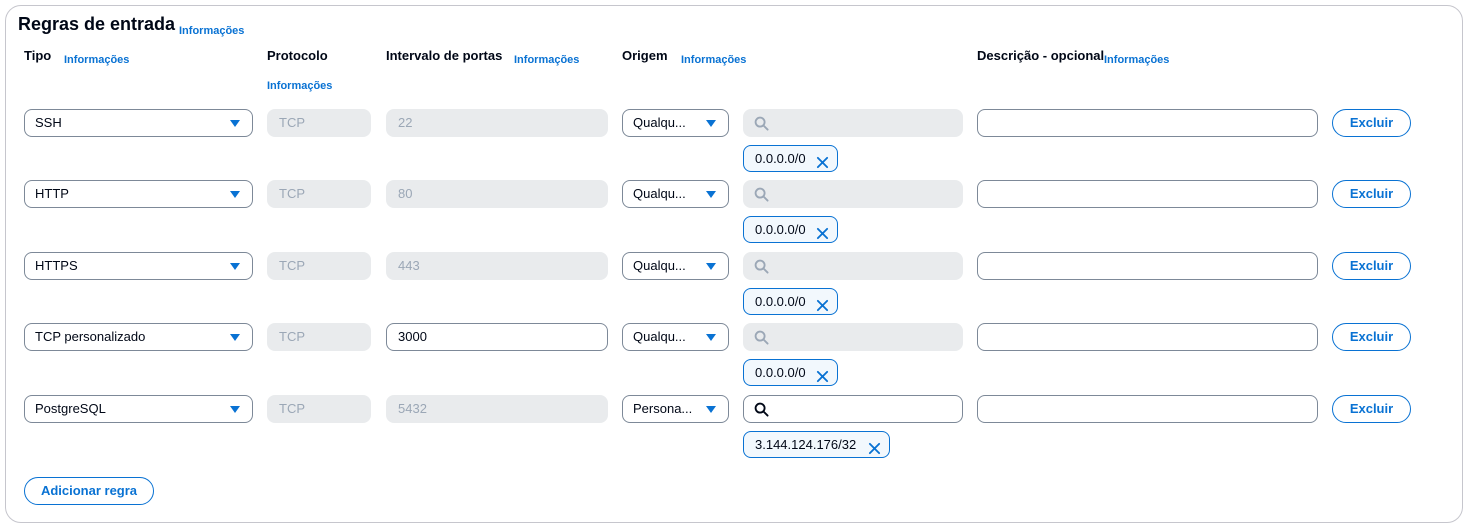 The width and height of the screenshot is (1470, 529). Describe the element at coordinates (297, 55) in the screenshot. I see `header-protocolo: Protocolo` at that location.